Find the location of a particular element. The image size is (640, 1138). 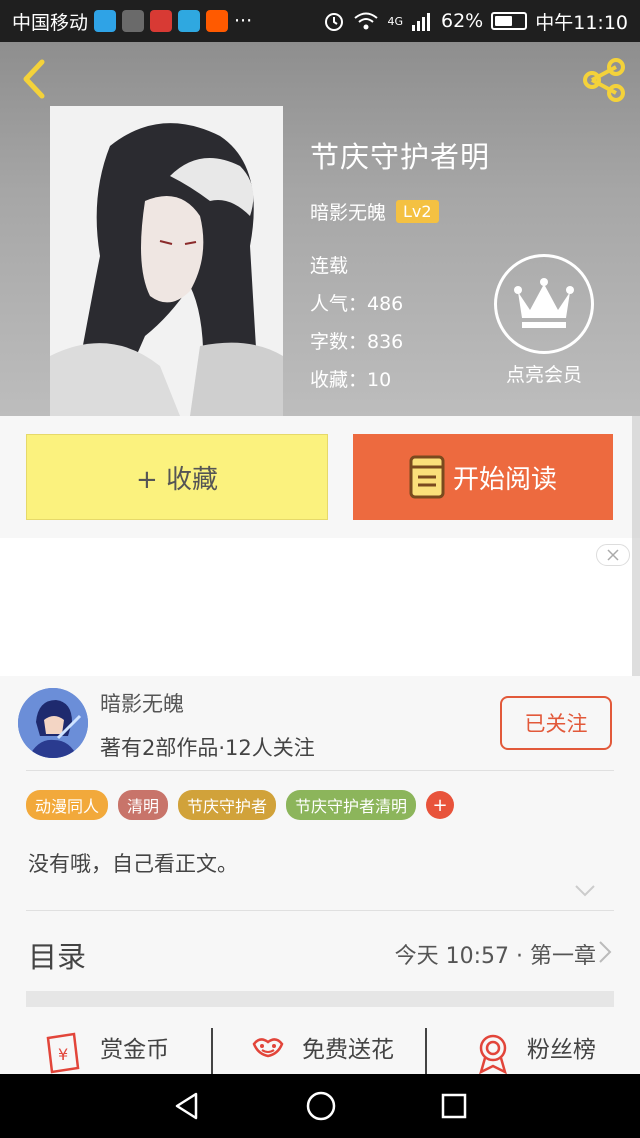

tag-list: 动漫同人 清明 节庆守护者 节庆守护者清明 + is located at coordinates (240, 805).